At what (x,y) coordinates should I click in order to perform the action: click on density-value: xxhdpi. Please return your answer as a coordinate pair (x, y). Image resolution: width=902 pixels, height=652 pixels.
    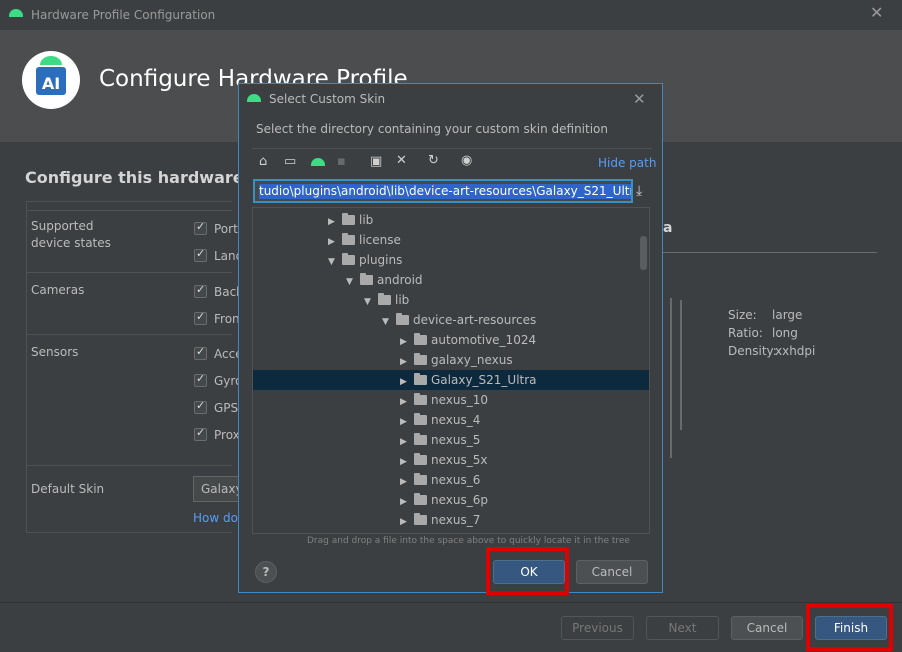
    Looking at the image, I should click on (795, 351).